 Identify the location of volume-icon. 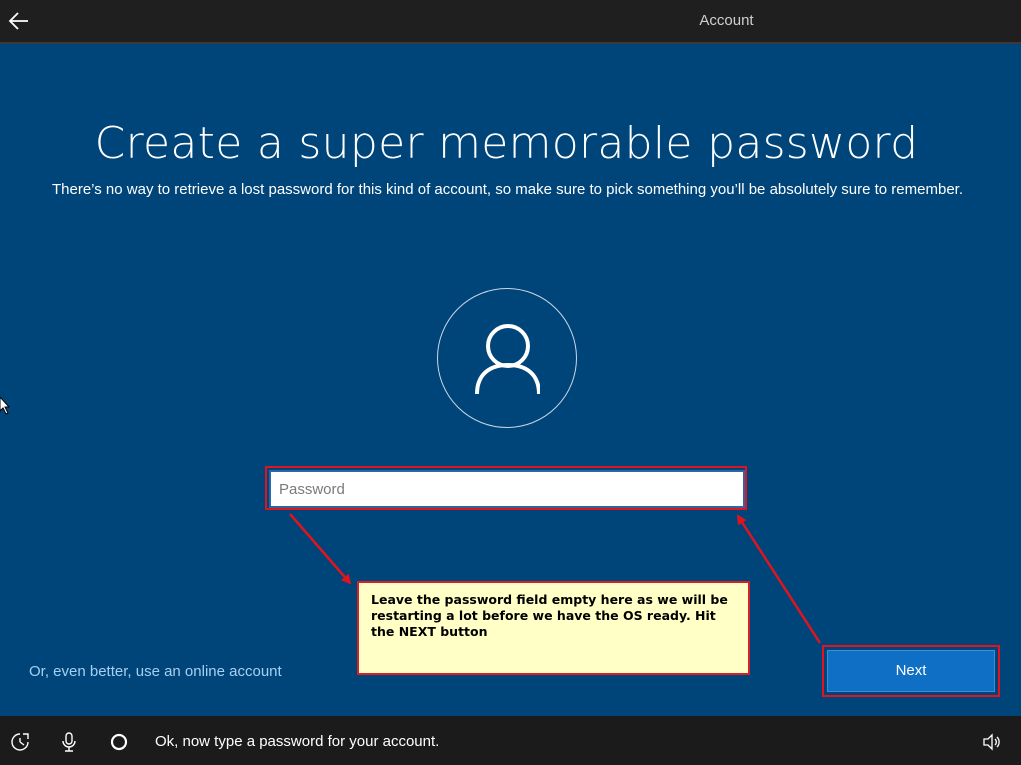
(991, 742).